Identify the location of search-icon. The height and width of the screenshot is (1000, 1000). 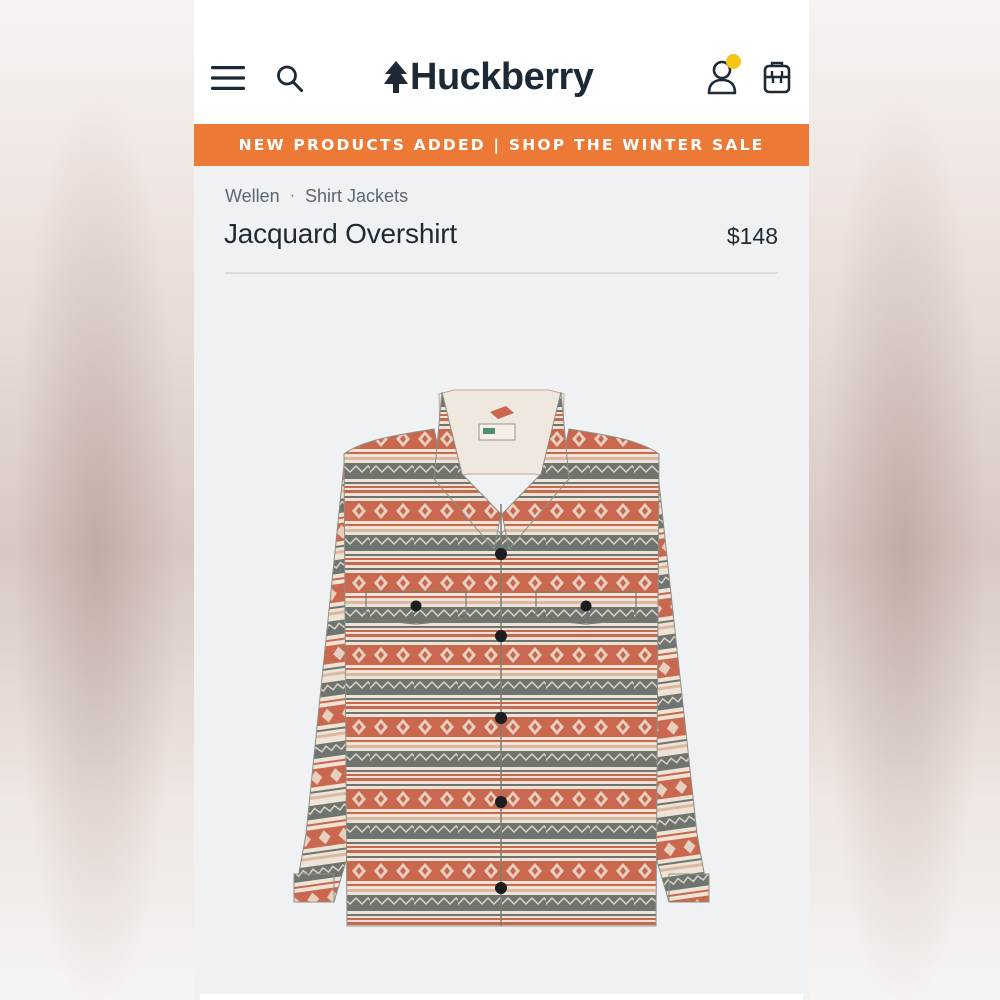
(290, 79).